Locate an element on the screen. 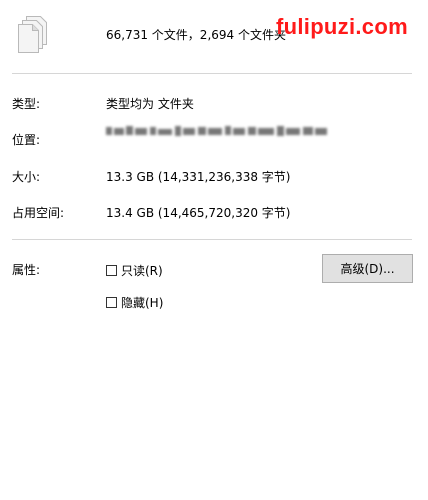  divider-bottom is located at coordinates (212, 239).